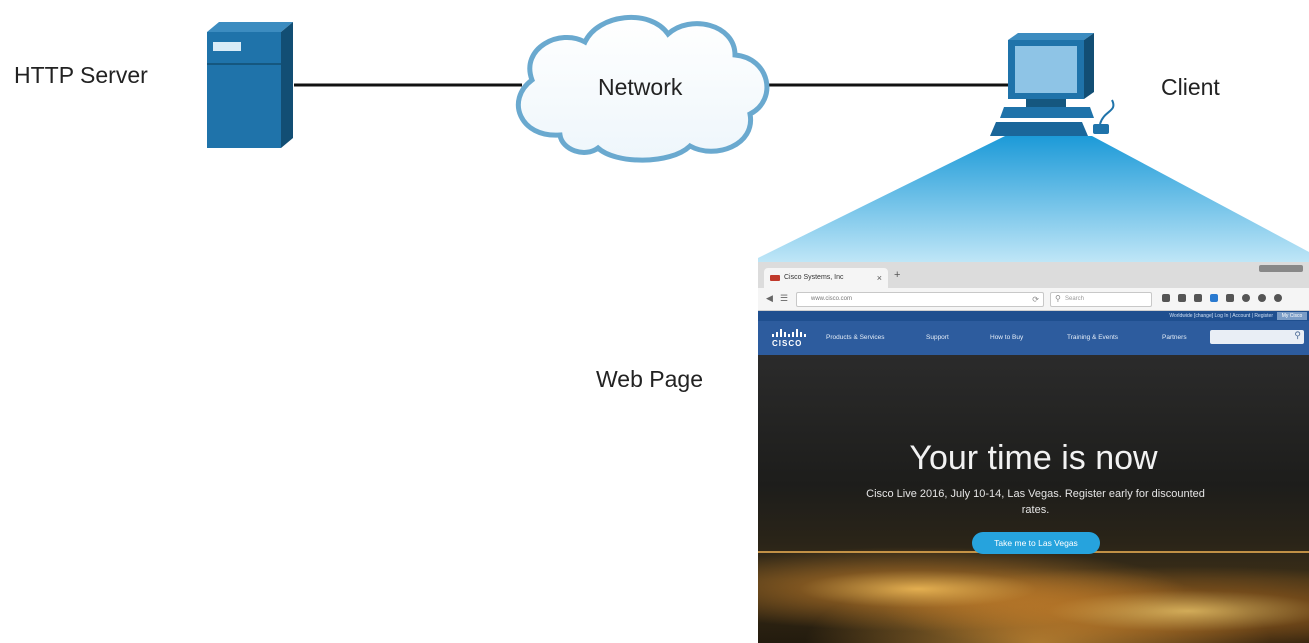 Image resolution: width=1309 pixels, height=643 pixels. Describe the element at coordinates (1246, 298) in the screenshot. I see `chat-icon` at that location.